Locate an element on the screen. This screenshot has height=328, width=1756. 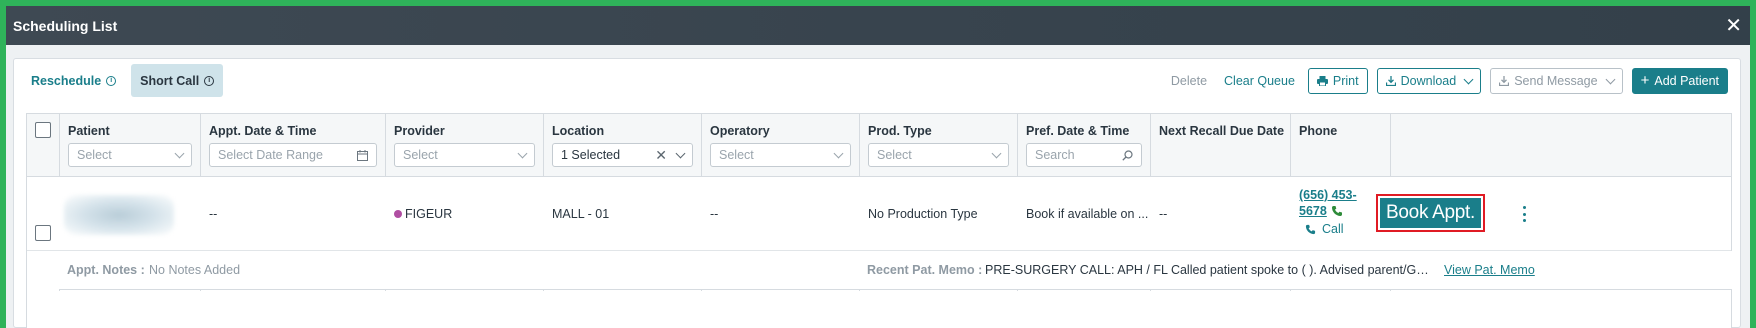
header-phone: Phone is located at coordinates (1341, 145).